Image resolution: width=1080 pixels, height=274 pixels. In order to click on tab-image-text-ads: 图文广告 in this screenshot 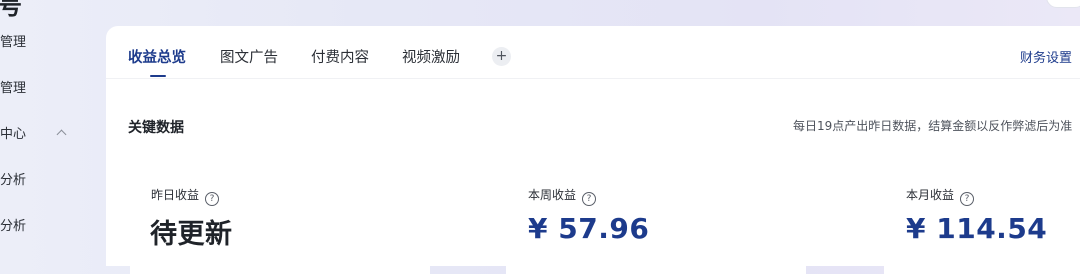, I will do `click(249, 56)`.